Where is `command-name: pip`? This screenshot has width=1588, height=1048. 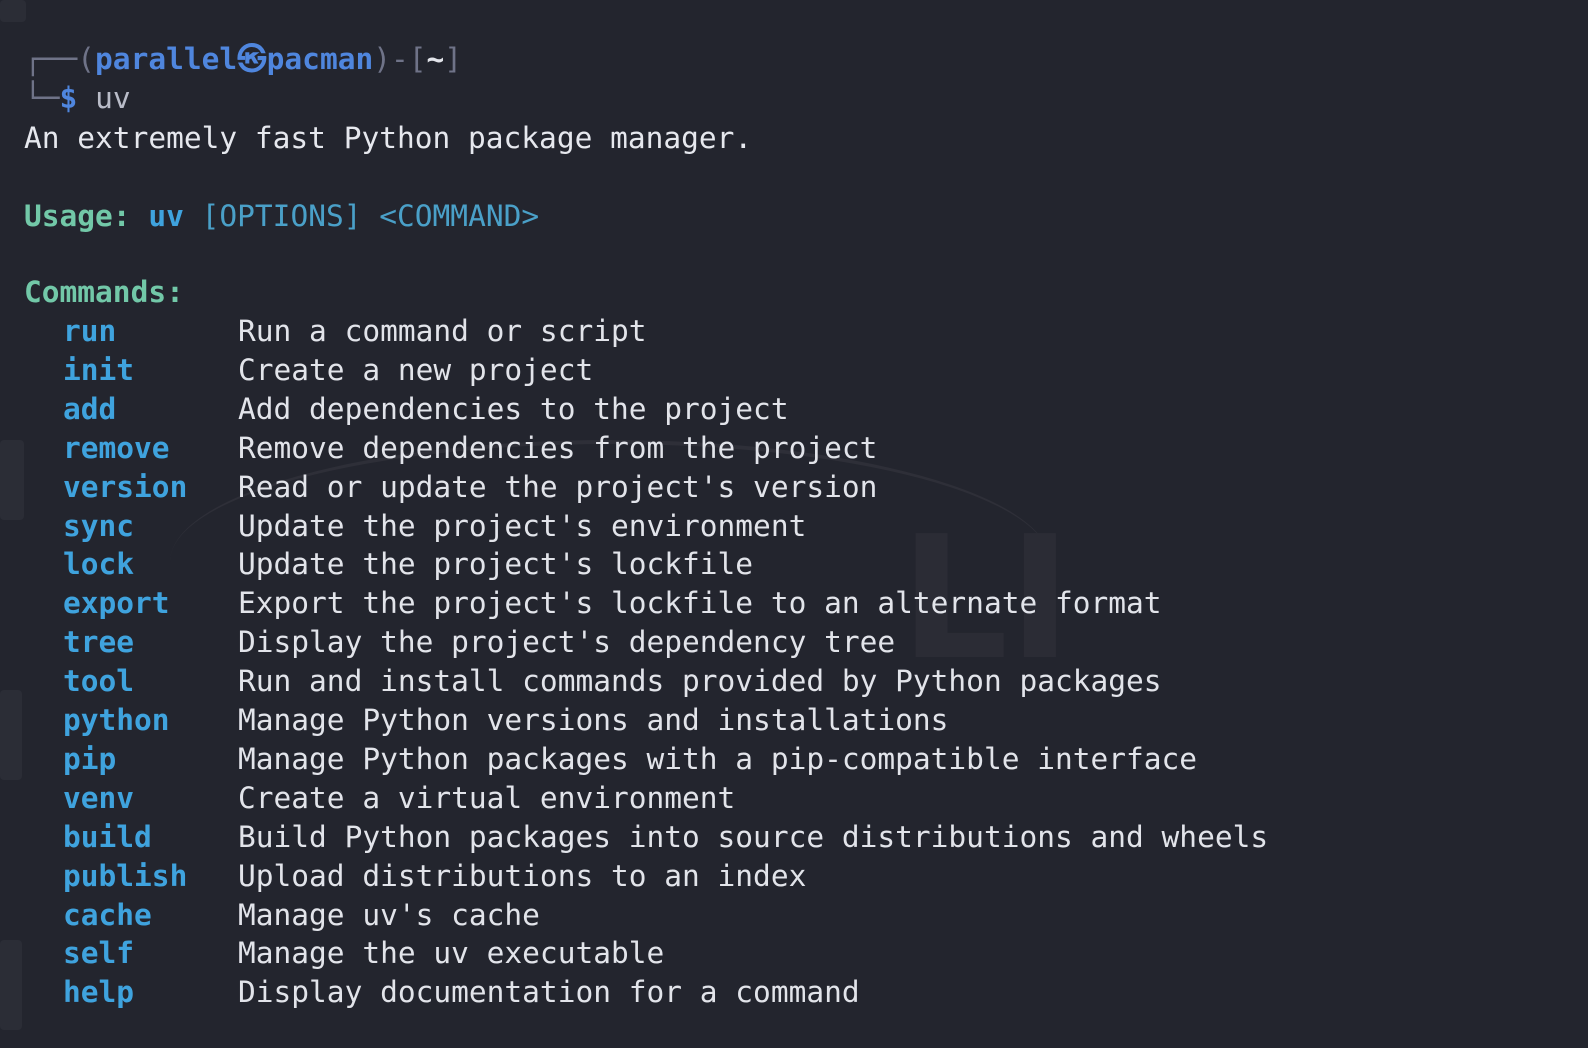
command-name: pip is located at coordinates (90, 758).